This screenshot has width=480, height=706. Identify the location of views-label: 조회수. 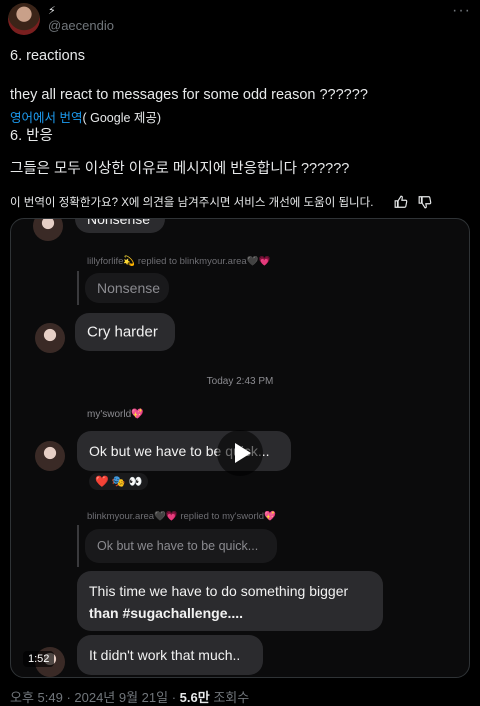
(229, 697).